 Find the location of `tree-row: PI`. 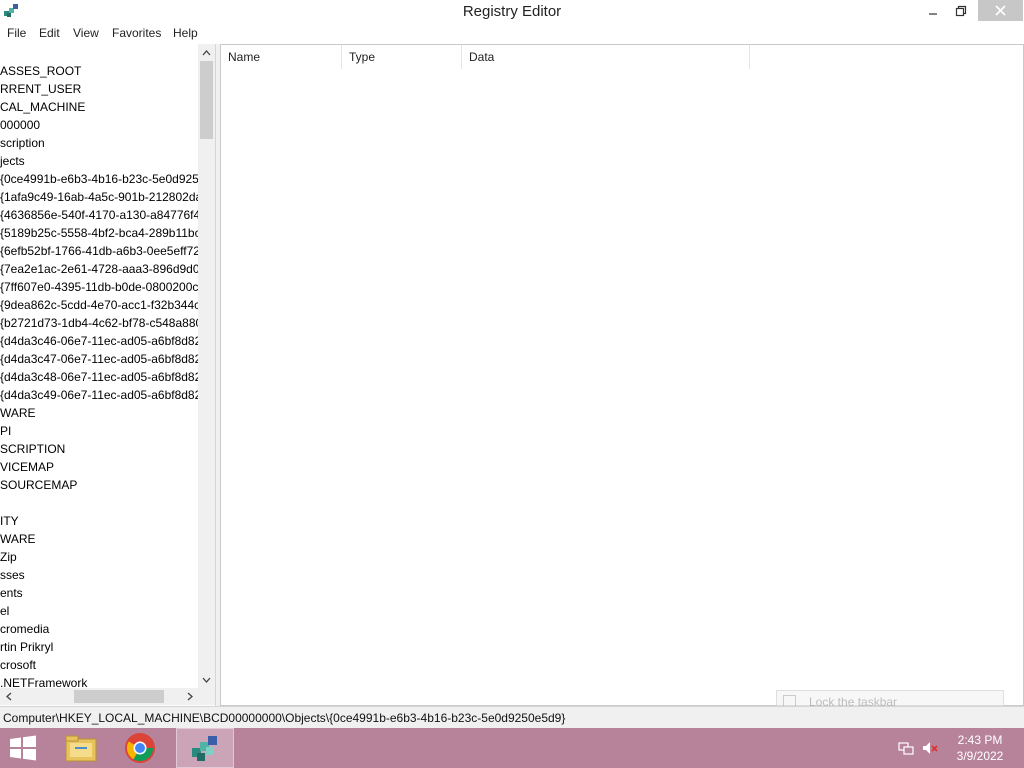

tree-row: PI is located at coordinates (99, 431).